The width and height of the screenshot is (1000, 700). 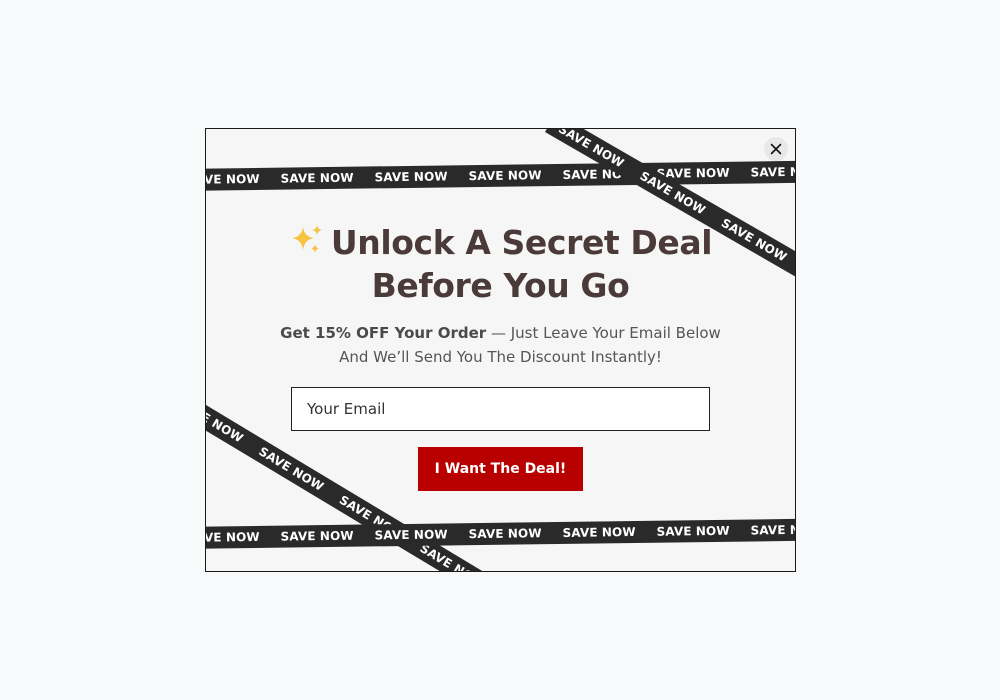 I want to click on subtext-offer: Get 15% OFF Your Order, so click(x=383, y=333).